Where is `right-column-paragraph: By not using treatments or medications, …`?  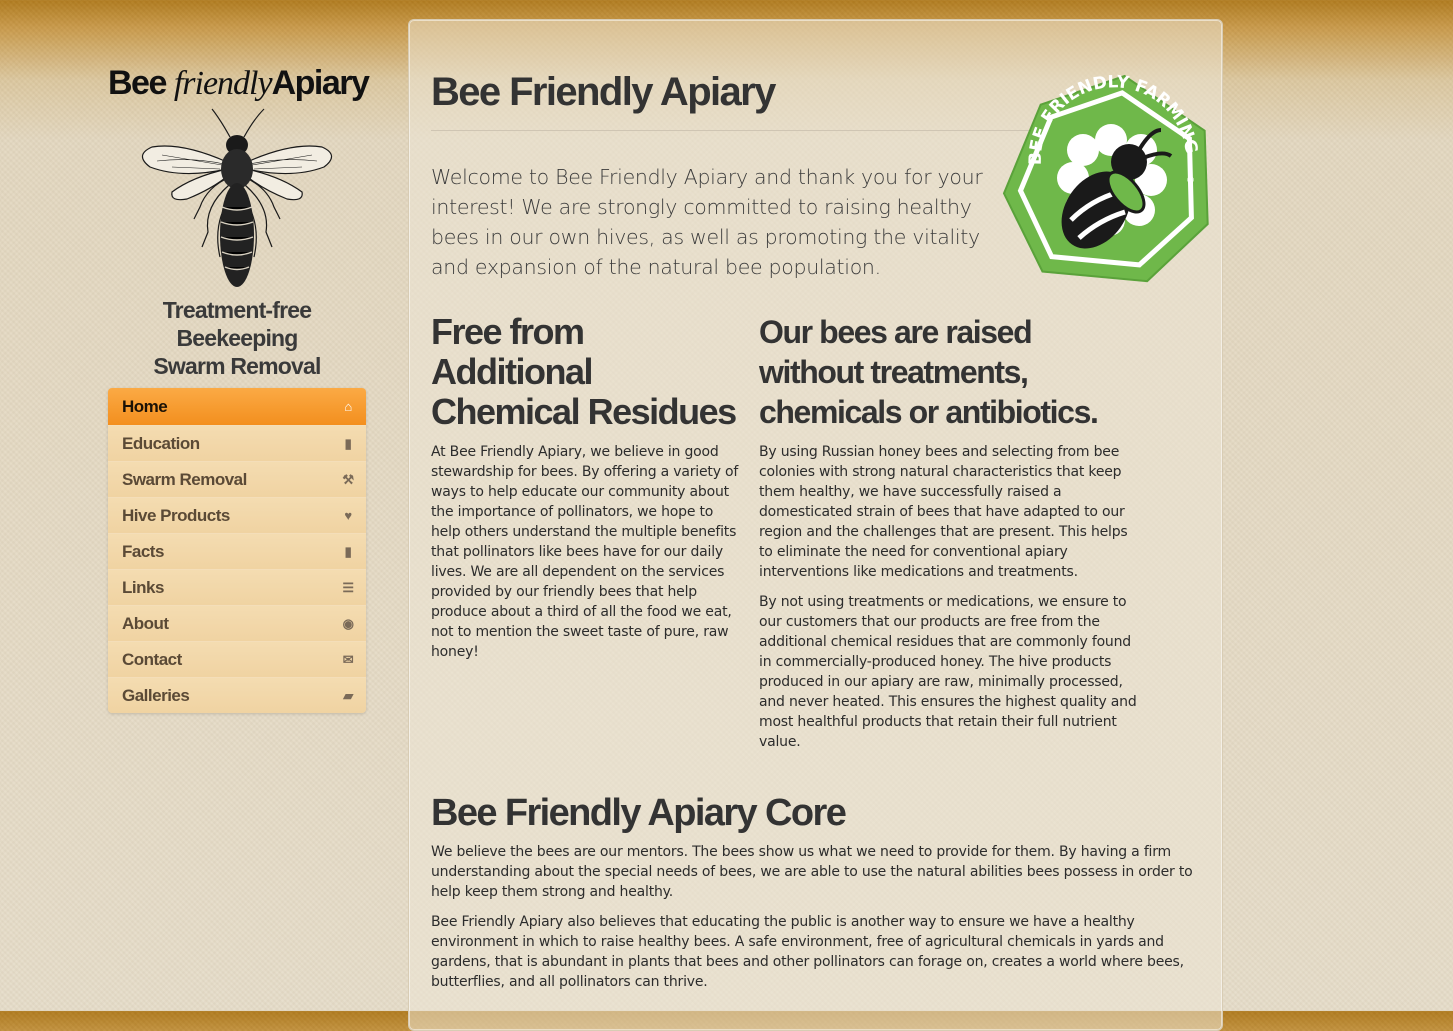
right-column-paragraph: By not using treatments or medications, … is located at coordinates (948, 672).